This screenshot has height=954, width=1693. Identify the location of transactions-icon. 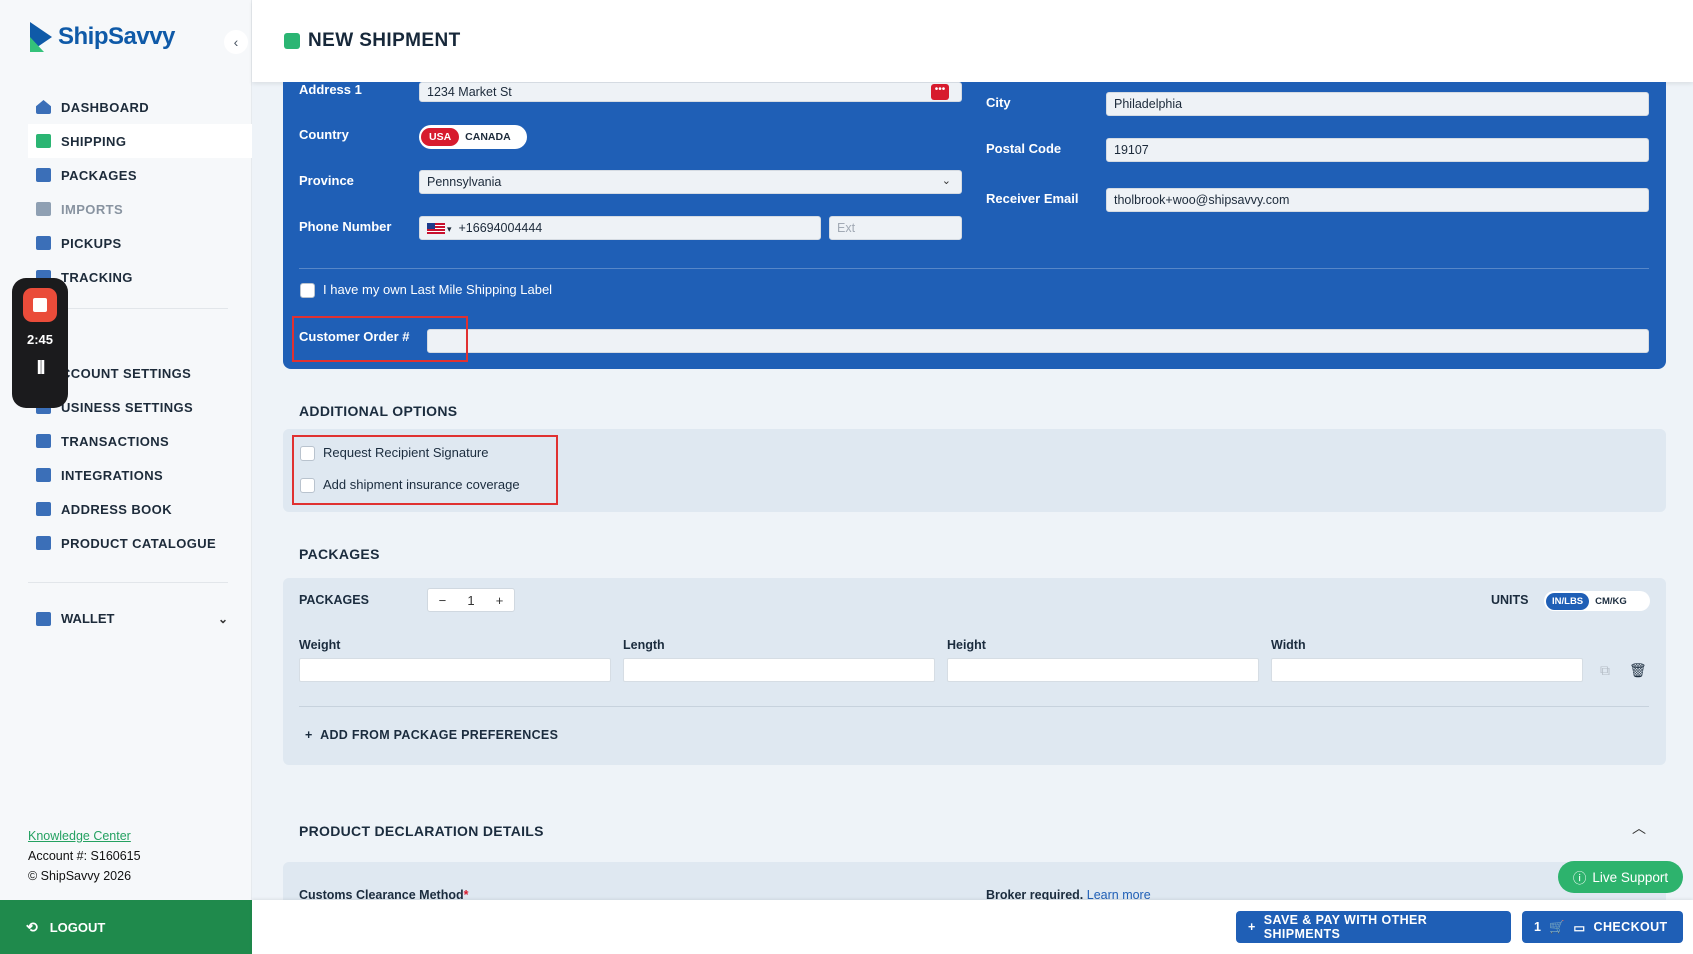
(43, 441).